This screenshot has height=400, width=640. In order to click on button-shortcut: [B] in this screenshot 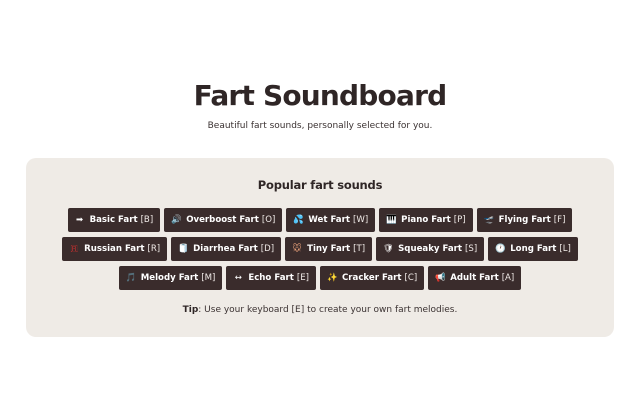, I will do `click(147, 220)`.